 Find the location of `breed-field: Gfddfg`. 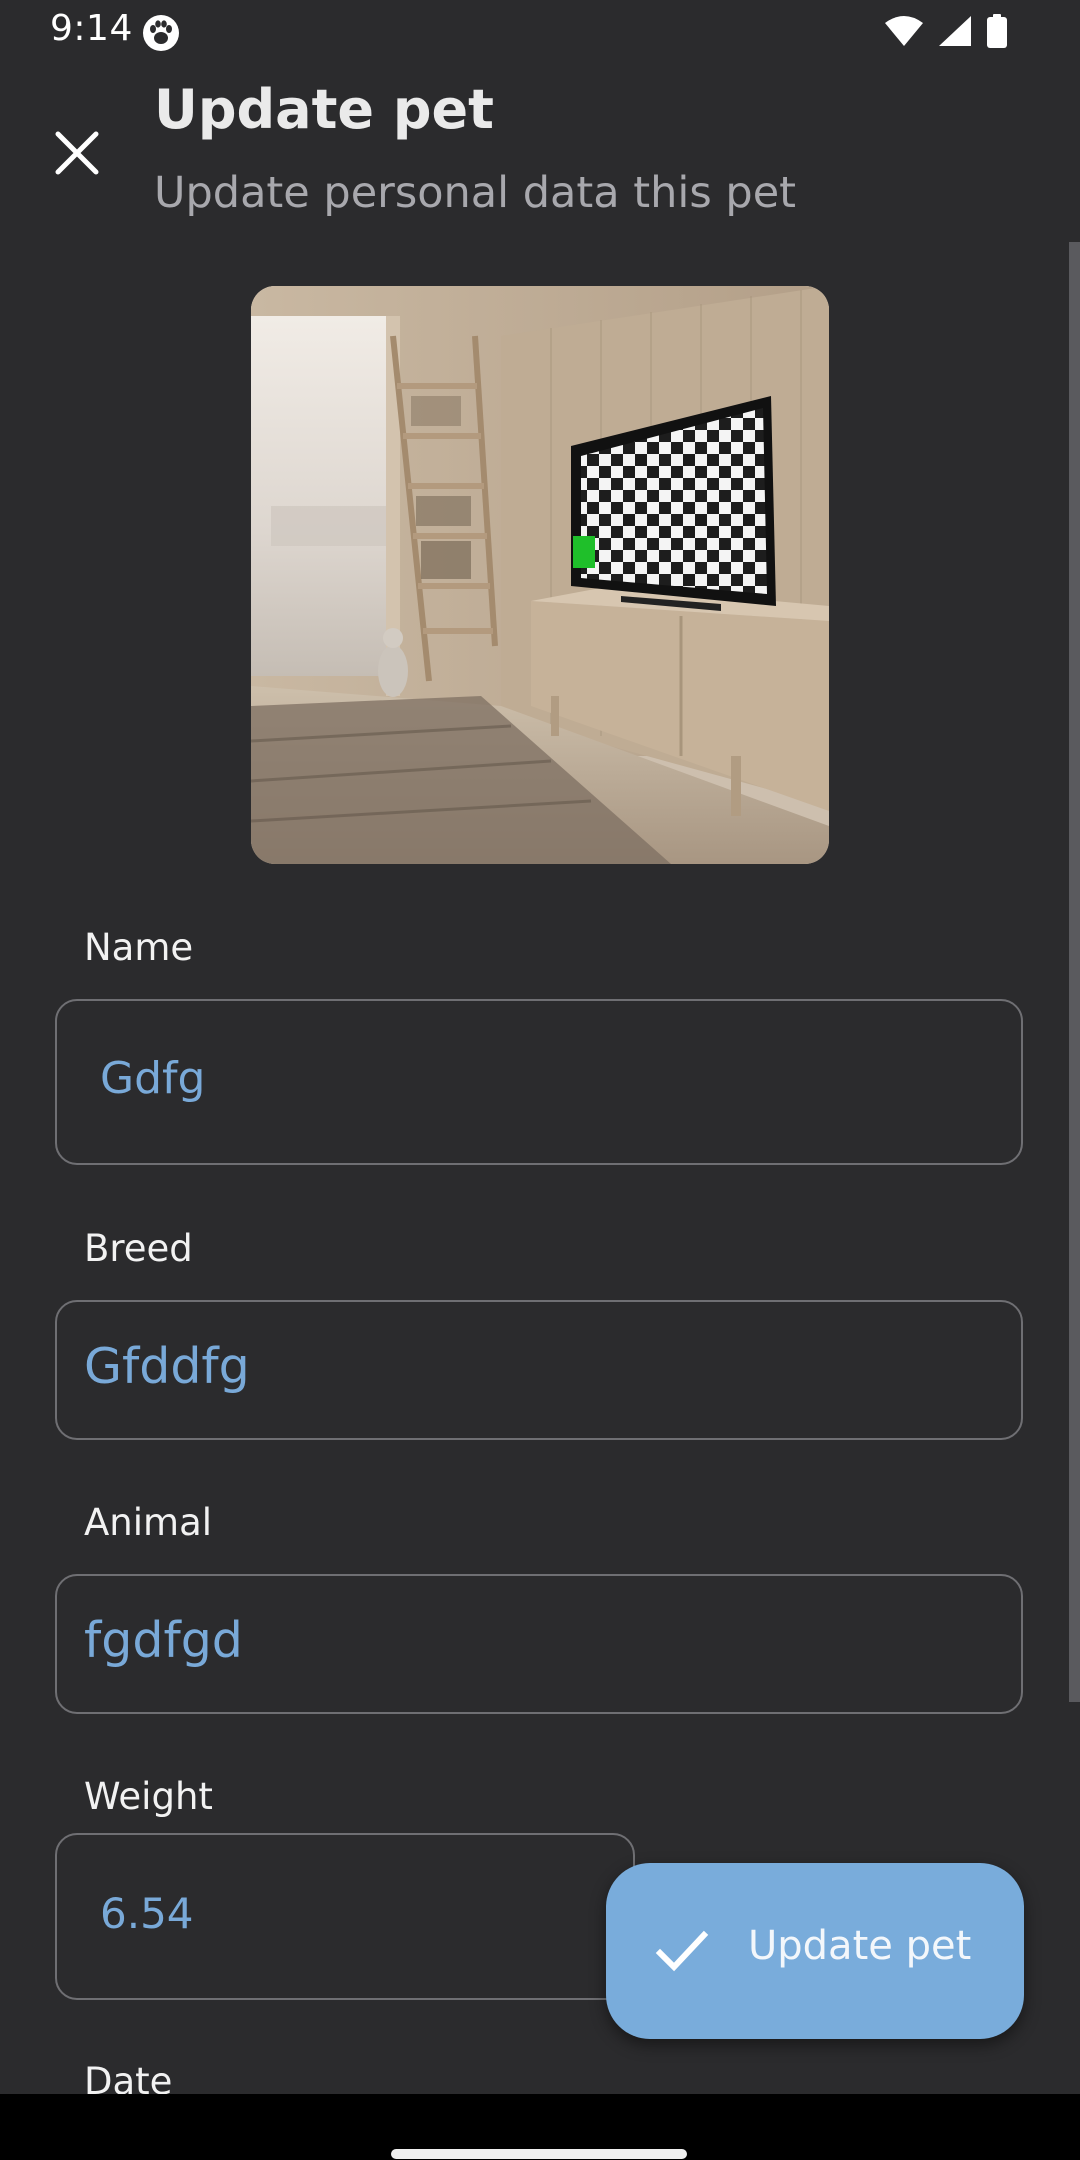

breed-field: Gfddfg is located at coordinates (539, 1370).